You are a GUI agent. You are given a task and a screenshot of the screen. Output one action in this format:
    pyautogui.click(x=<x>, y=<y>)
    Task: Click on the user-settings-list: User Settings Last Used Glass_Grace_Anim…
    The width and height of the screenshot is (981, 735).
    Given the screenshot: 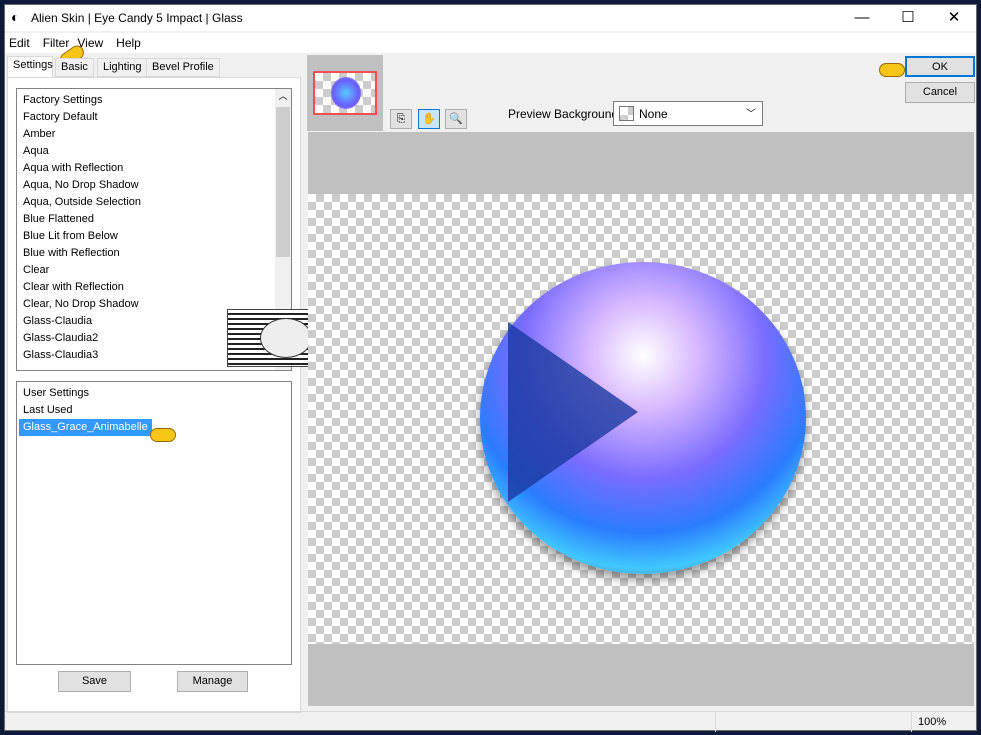 What is the action you would take?
    pyautogui.click(x=154, y=523)
    